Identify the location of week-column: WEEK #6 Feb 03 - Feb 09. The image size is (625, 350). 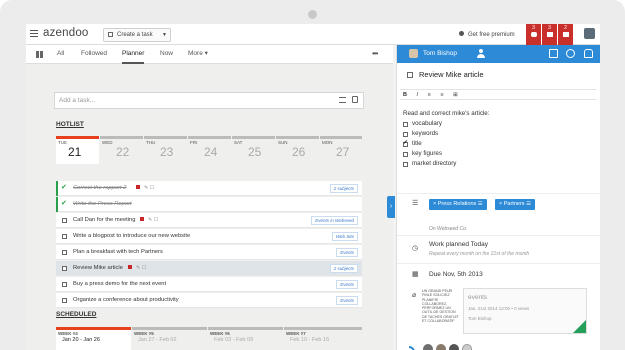
(245, 338).